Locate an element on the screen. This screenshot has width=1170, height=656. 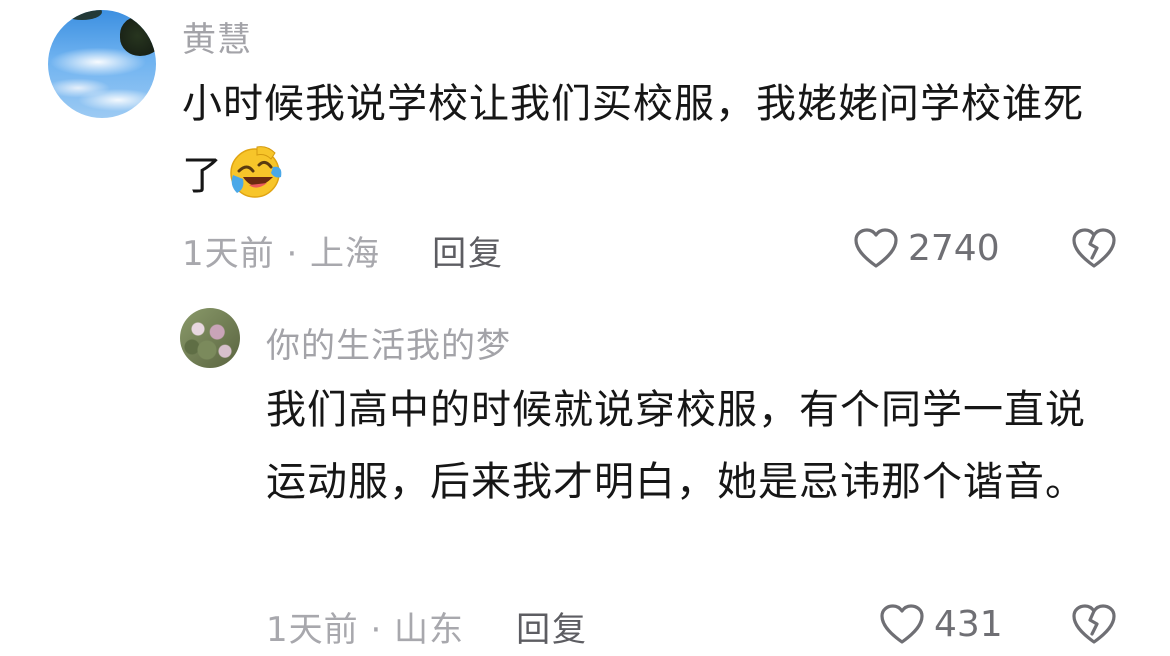
reply-time-location: 1天前 · 山东 is located at coordinates (365, 630).